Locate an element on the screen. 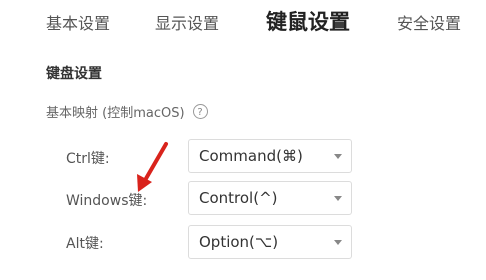 The width and height of the screenshot is (486, 280). windows-key-mapping-value: Control(^) is located at coordinates (238, 198).